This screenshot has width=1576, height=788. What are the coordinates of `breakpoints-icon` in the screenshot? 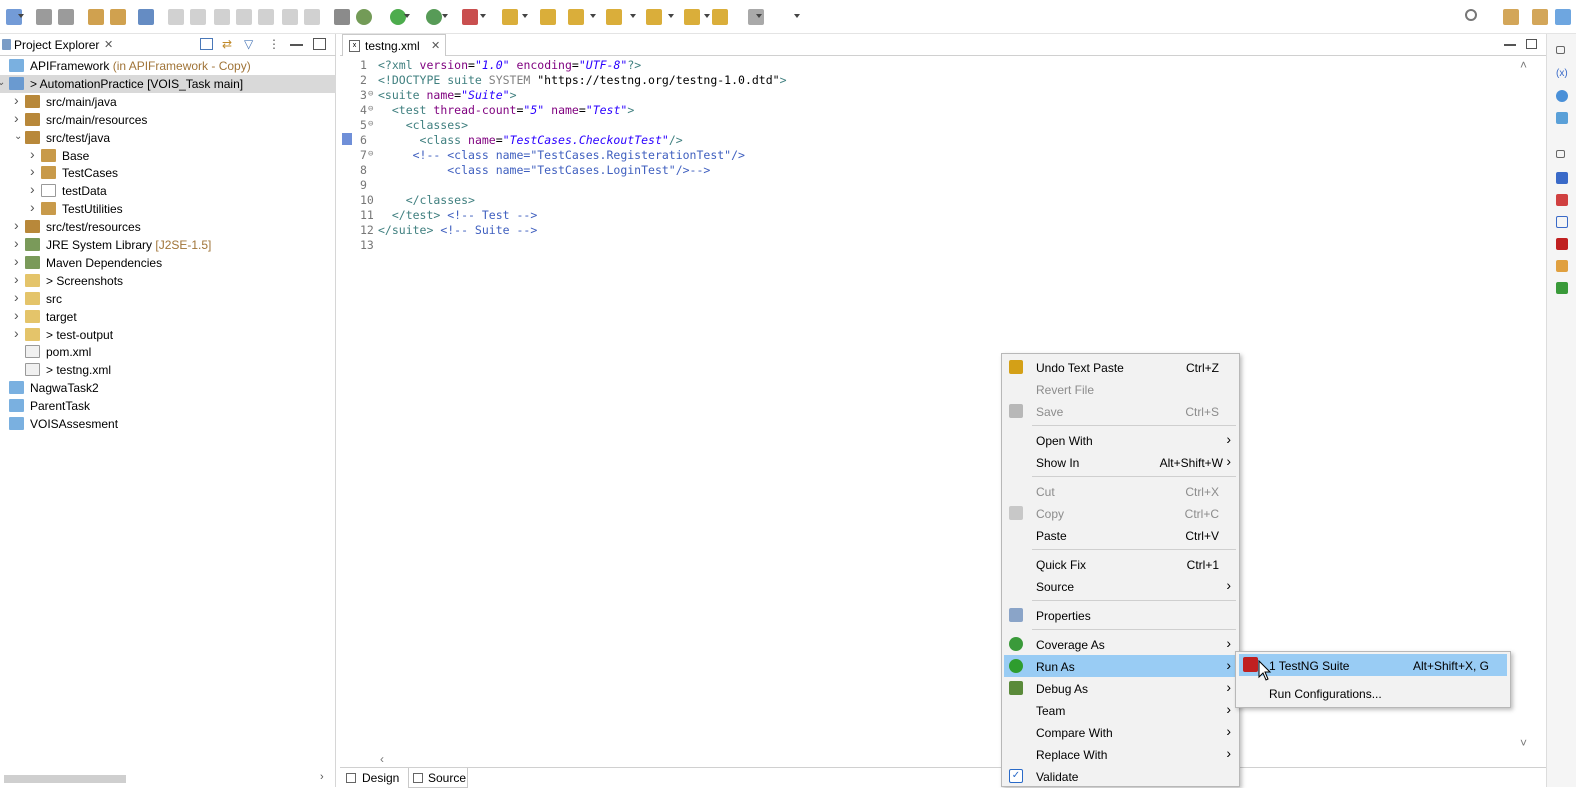 It's located at (1562, 96).